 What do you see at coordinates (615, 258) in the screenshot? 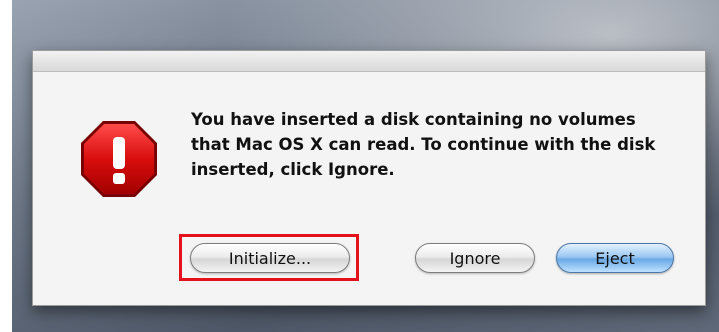
I see `eject-button: Eject` at bounding box center [615, 258].